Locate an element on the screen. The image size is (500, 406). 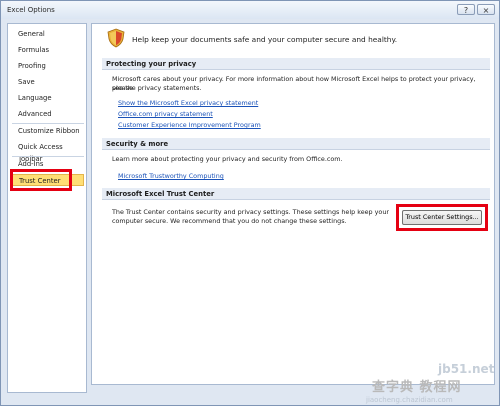
highlight-box-trust-center-settings is located at coordinates (442, 217).